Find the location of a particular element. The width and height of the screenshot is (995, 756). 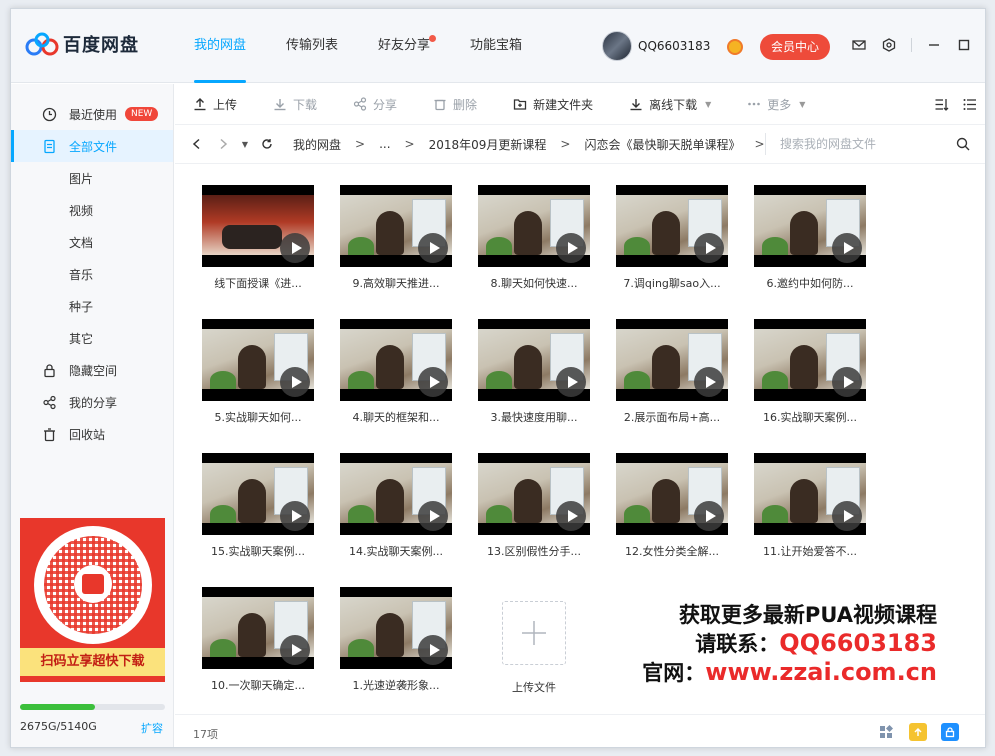

search-icon is located at coordinates (963, 144).